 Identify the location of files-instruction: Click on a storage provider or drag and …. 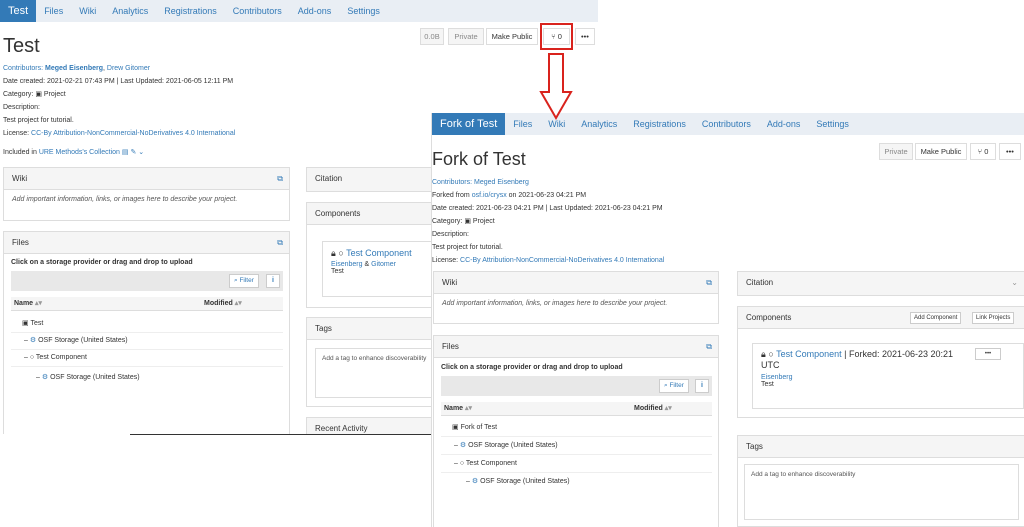
(532, 367).